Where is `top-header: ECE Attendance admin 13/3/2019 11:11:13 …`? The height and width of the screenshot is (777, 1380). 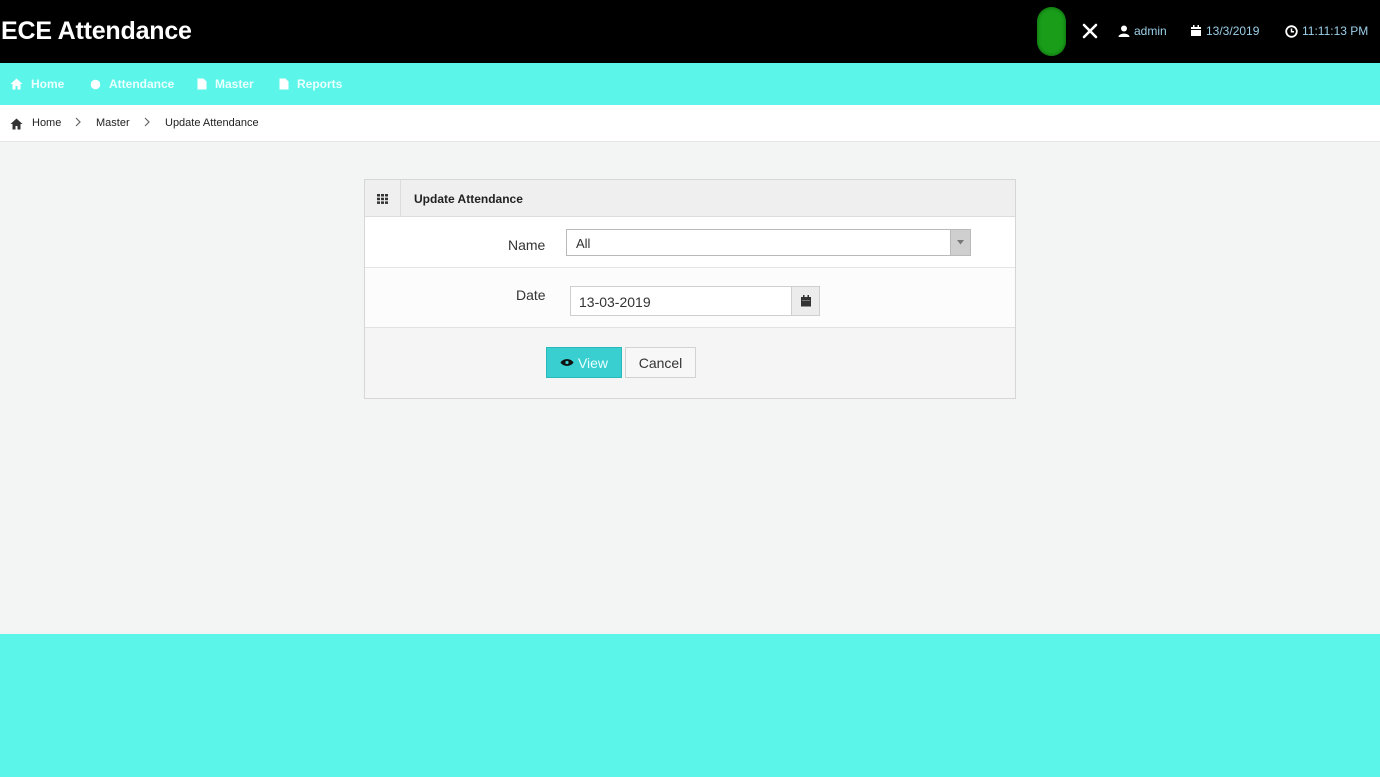 top-header: ECE Attendance admin 13/3/2019 11:11:13 … is located at coordinates (690, 31).